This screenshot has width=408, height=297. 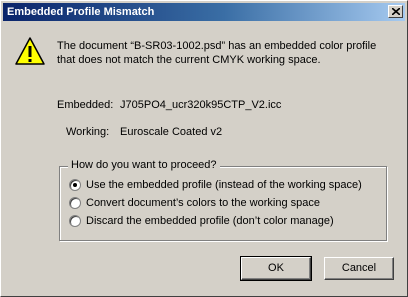 I want to click on group-label: How do you want to proceed?, so click(x=144, y=165).